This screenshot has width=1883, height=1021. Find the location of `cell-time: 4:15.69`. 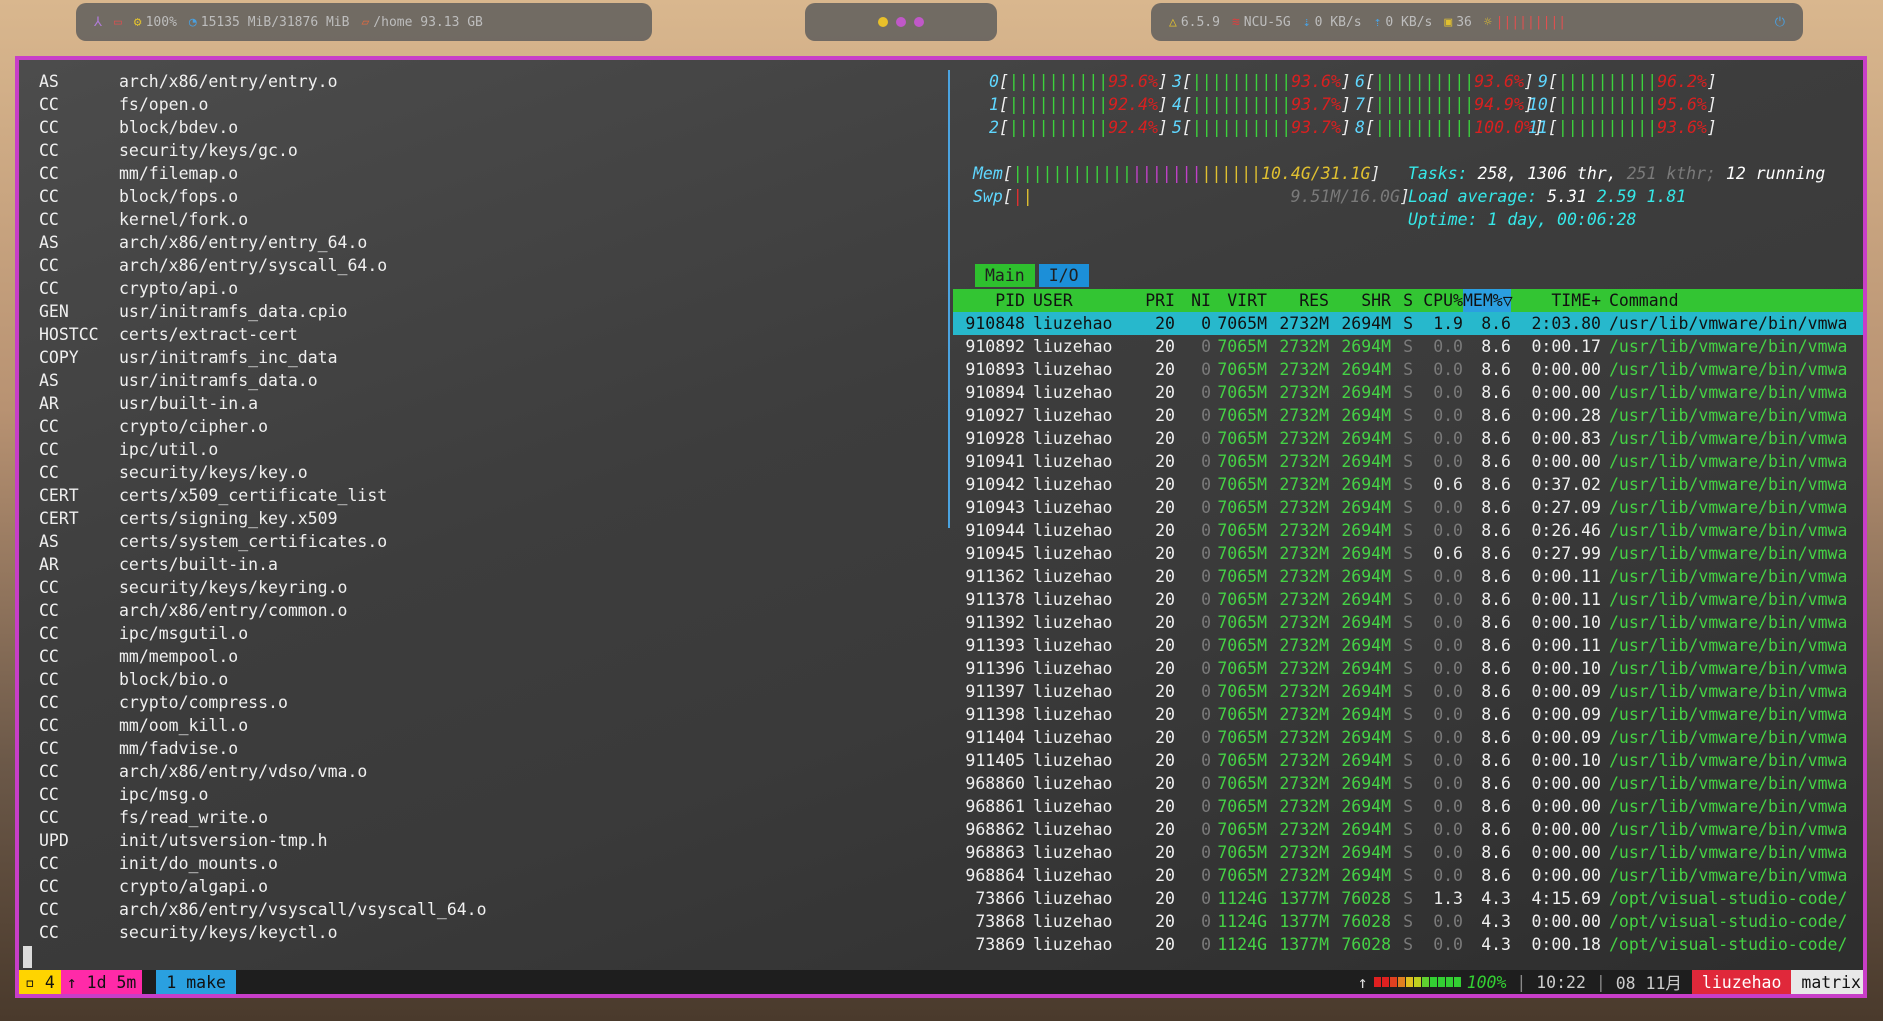

cell-time: 4:15.69 is located at coordinates (1566, 898).